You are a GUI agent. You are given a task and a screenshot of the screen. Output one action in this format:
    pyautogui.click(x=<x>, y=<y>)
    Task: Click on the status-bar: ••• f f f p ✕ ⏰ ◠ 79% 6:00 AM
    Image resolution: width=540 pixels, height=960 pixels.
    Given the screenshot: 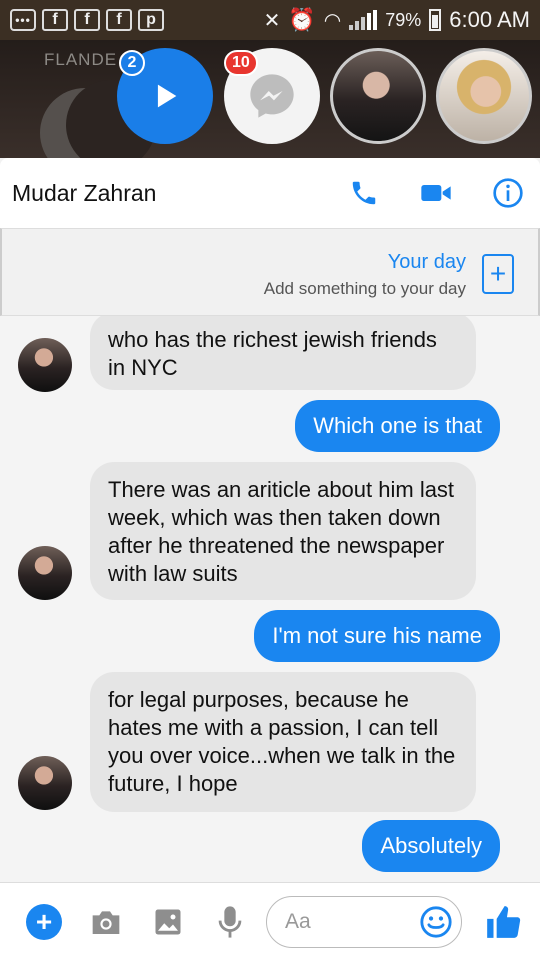 What is the action you would take?
    pyautogui.click(x=270, y=20)
    